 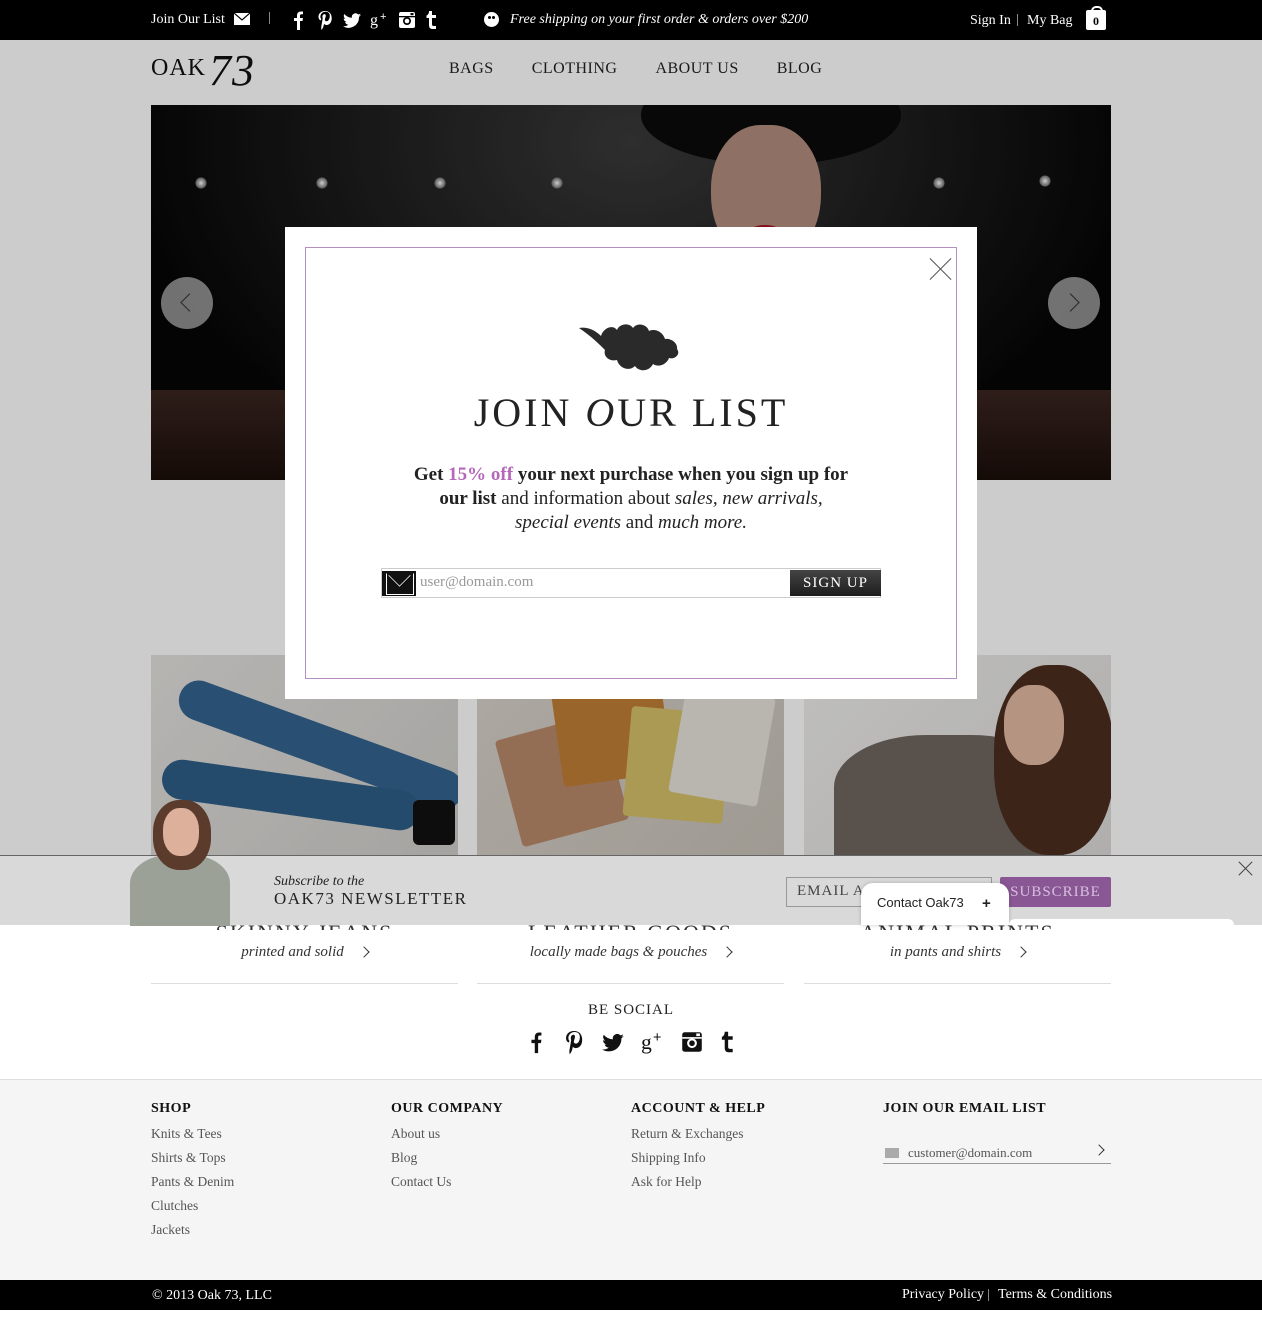 I want to click on footer-link: Pants & Denim, so click(x=192, y=1182).